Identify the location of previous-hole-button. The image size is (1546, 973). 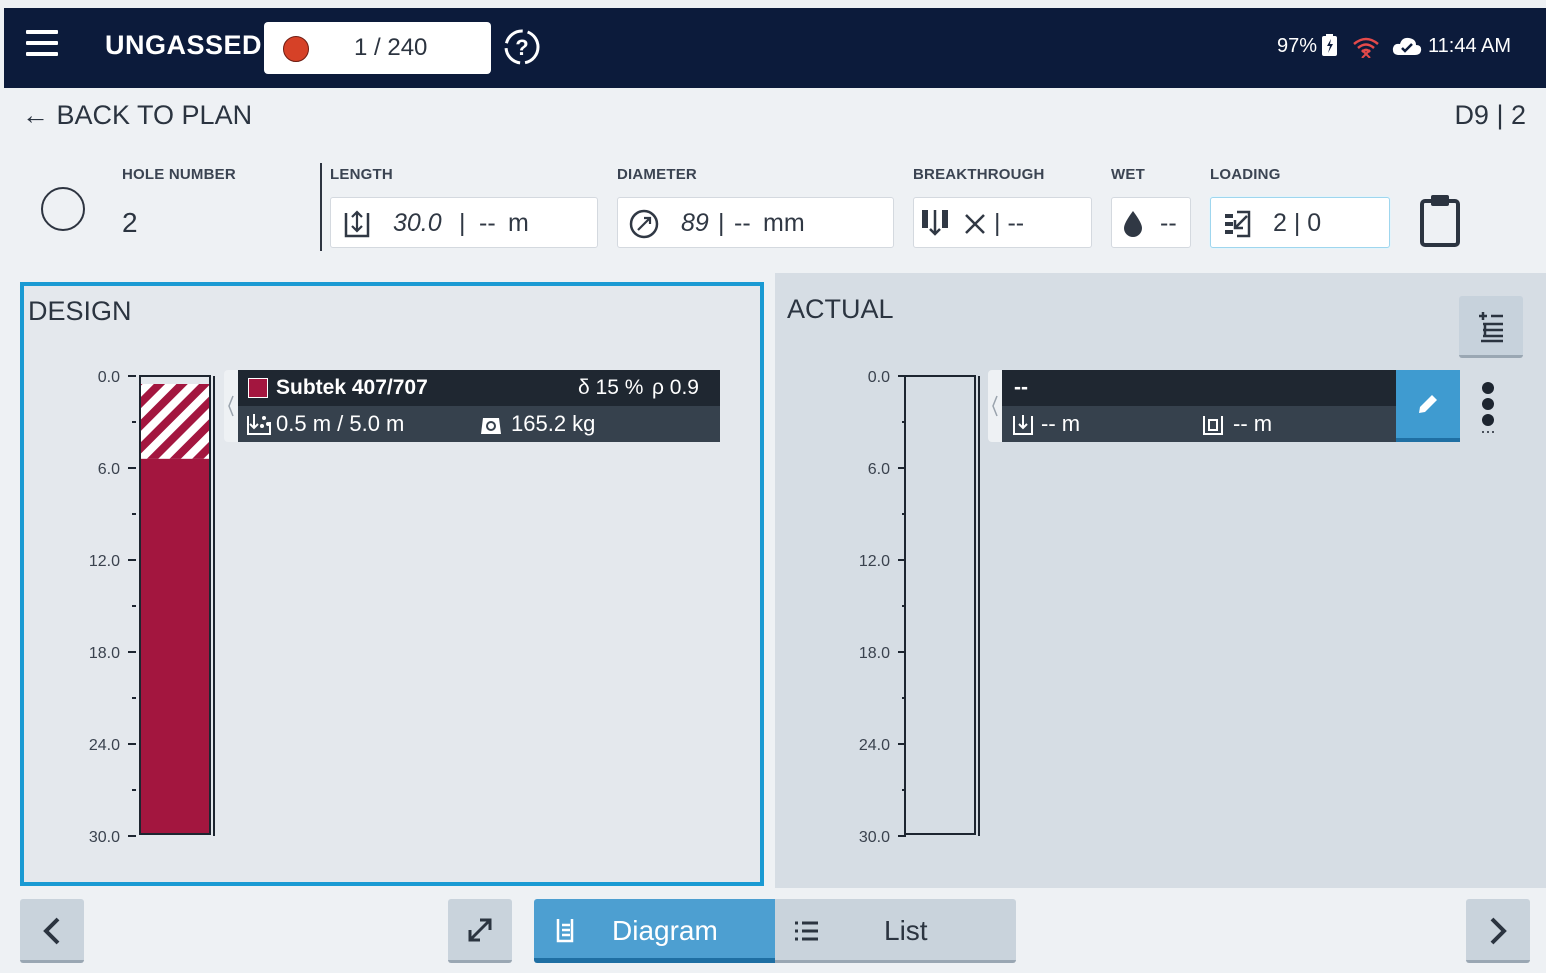
(52, 931).